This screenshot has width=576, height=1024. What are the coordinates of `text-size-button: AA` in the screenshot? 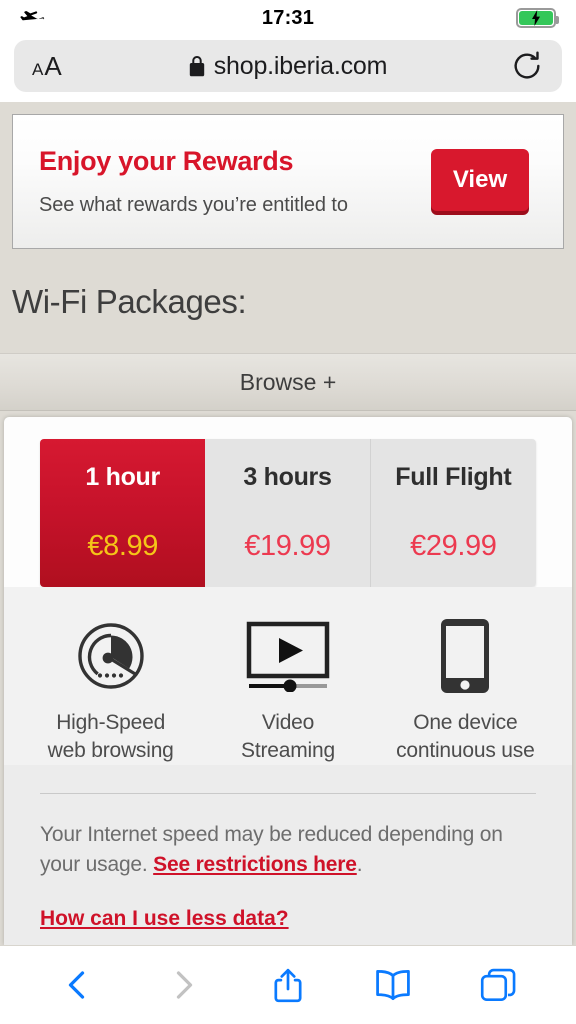 It's located at (77, 66).